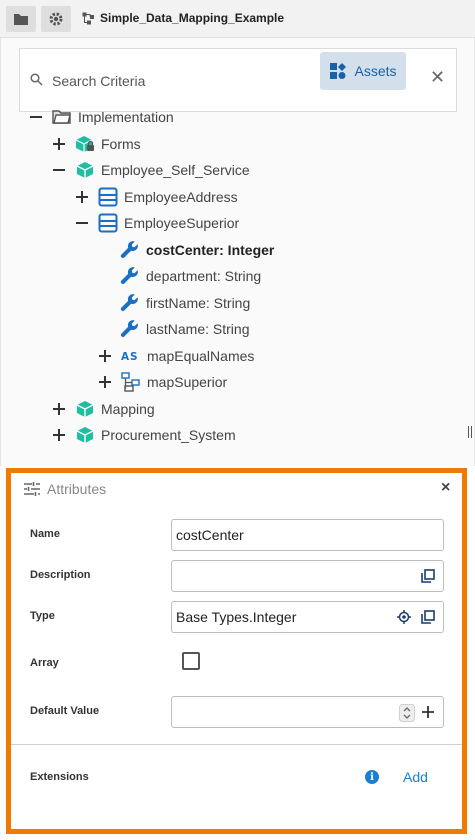 The height and width of the screenshot is (840, 475). I want to click on default-value-field, so click(307, 712).